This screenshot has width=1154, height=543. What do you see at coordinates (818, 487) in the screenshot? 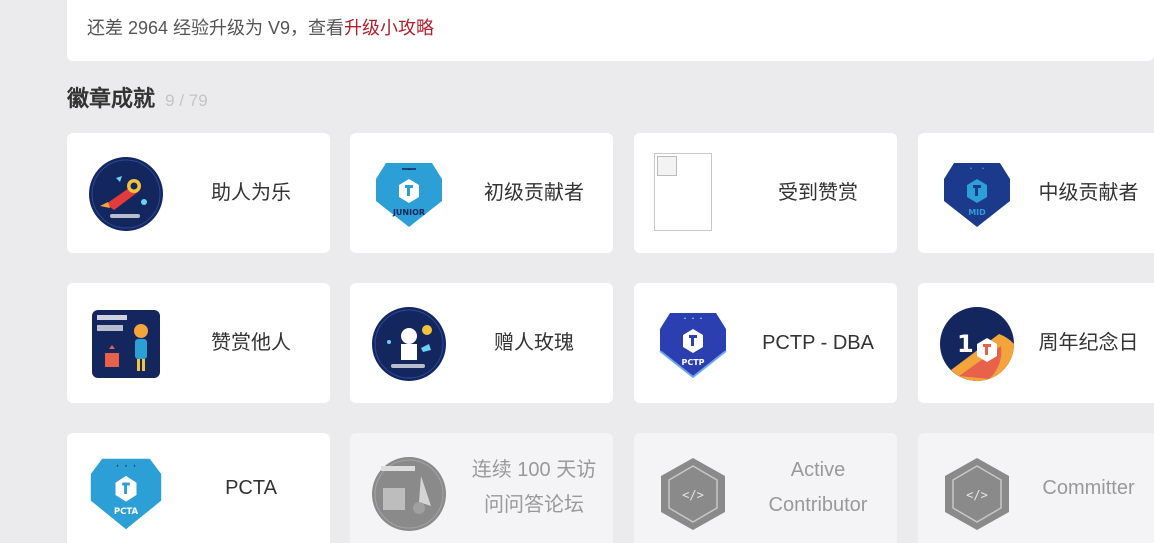
I see `badge-label: Active Contributor` at bounding box center [818, 487].